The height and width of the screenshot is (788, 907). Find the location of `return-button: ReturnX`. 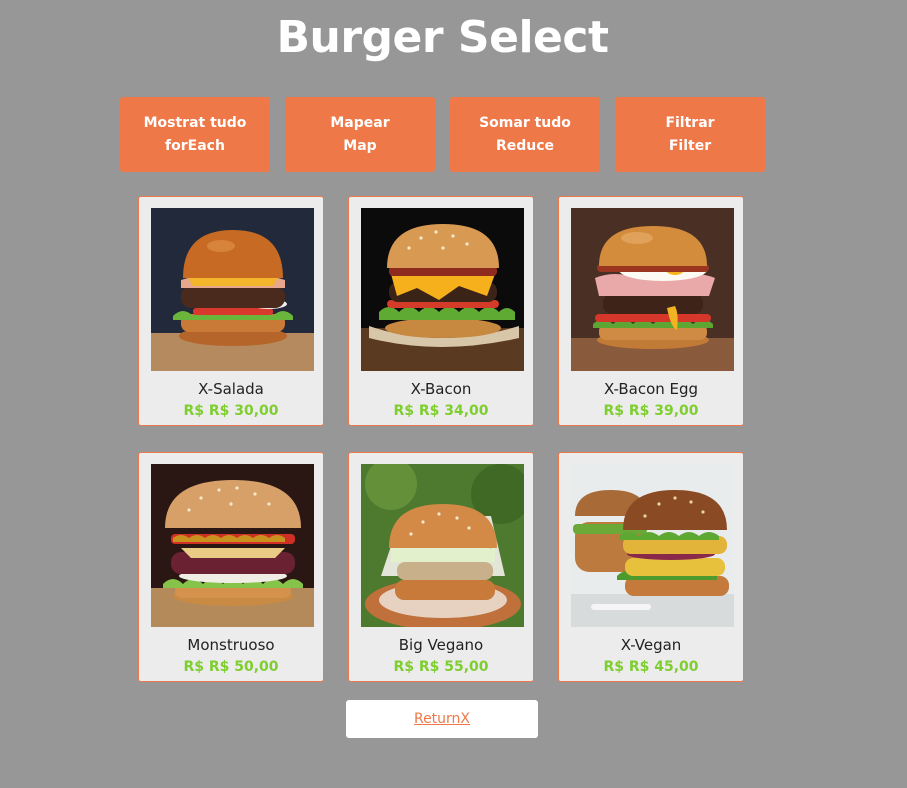

return-button: ReturnX is located at coordinates (442, 719).